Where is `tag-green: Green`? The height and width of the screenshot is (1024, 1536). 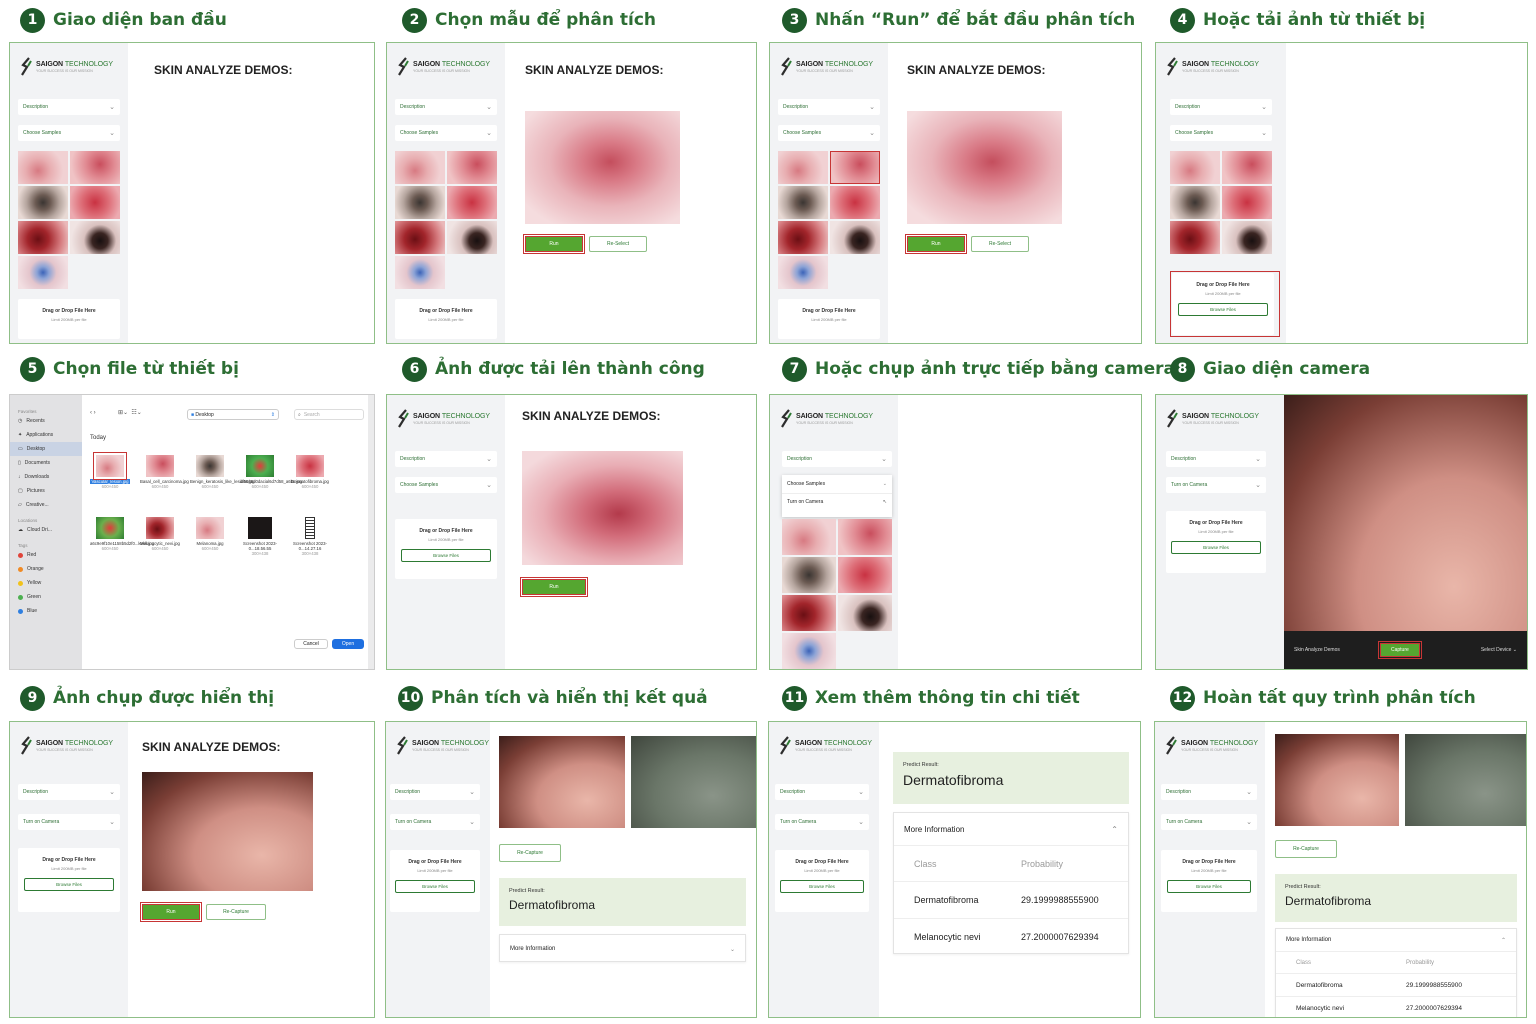
tag-green: Green is located at coordinates (50, 597).